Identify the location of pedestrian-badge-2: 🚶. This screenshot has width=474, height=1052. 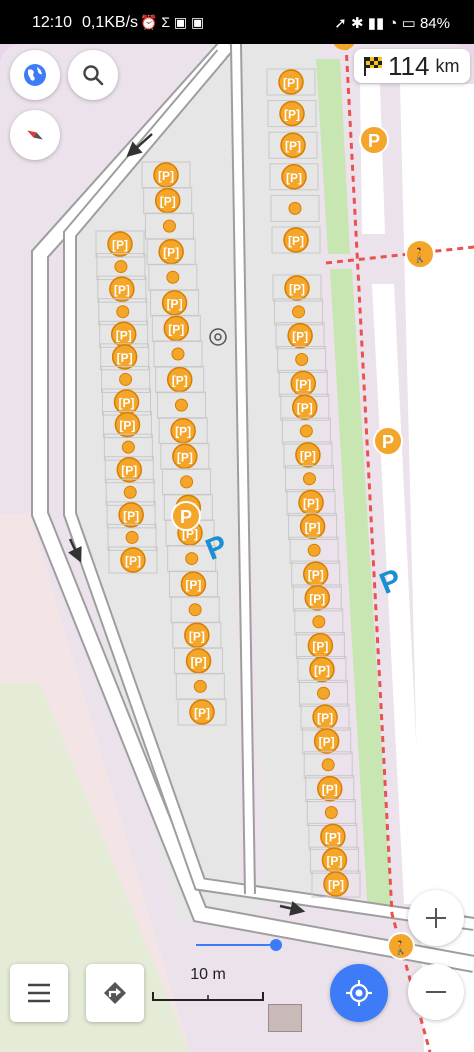
(401, 946).